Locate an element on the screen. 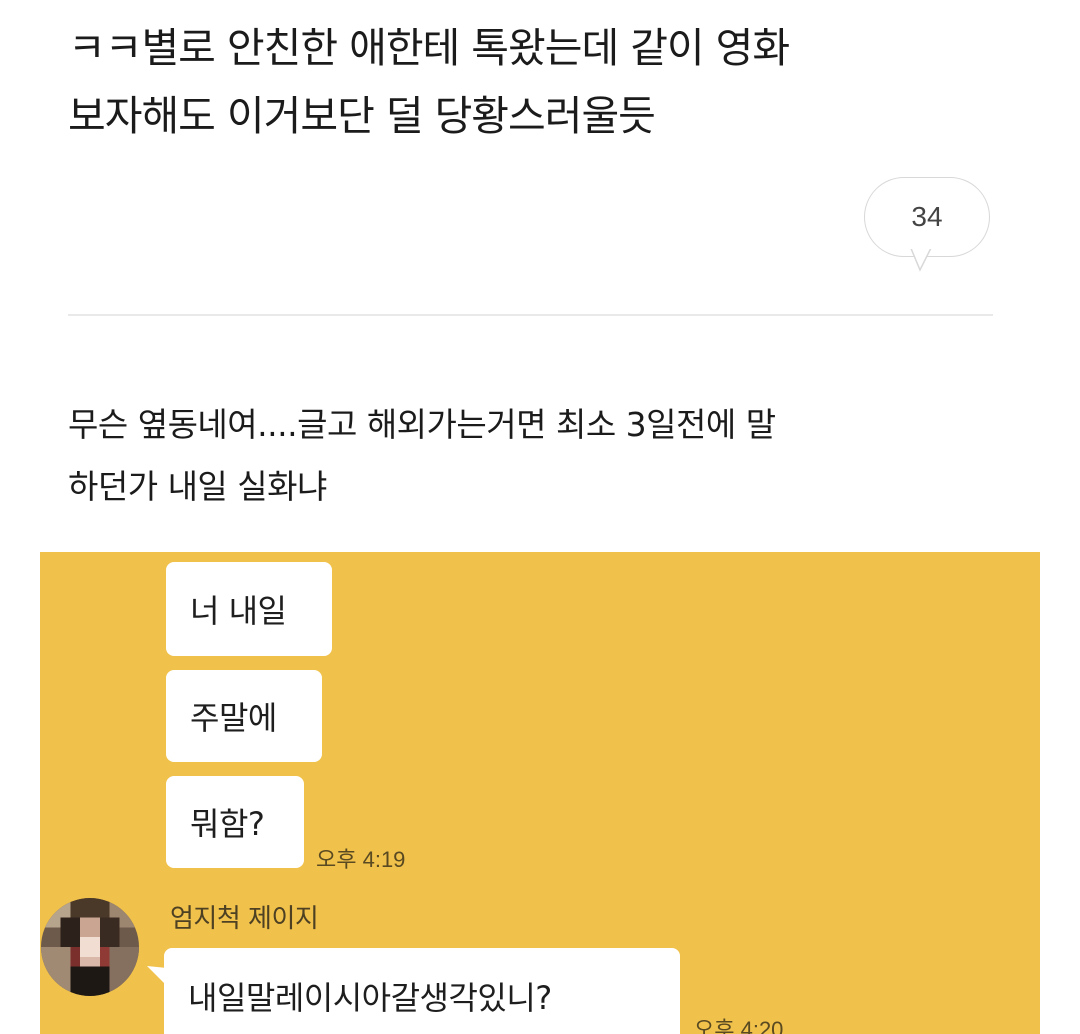  message-timestamp: 오후 4:20 is located at coordinates (739, 1025).